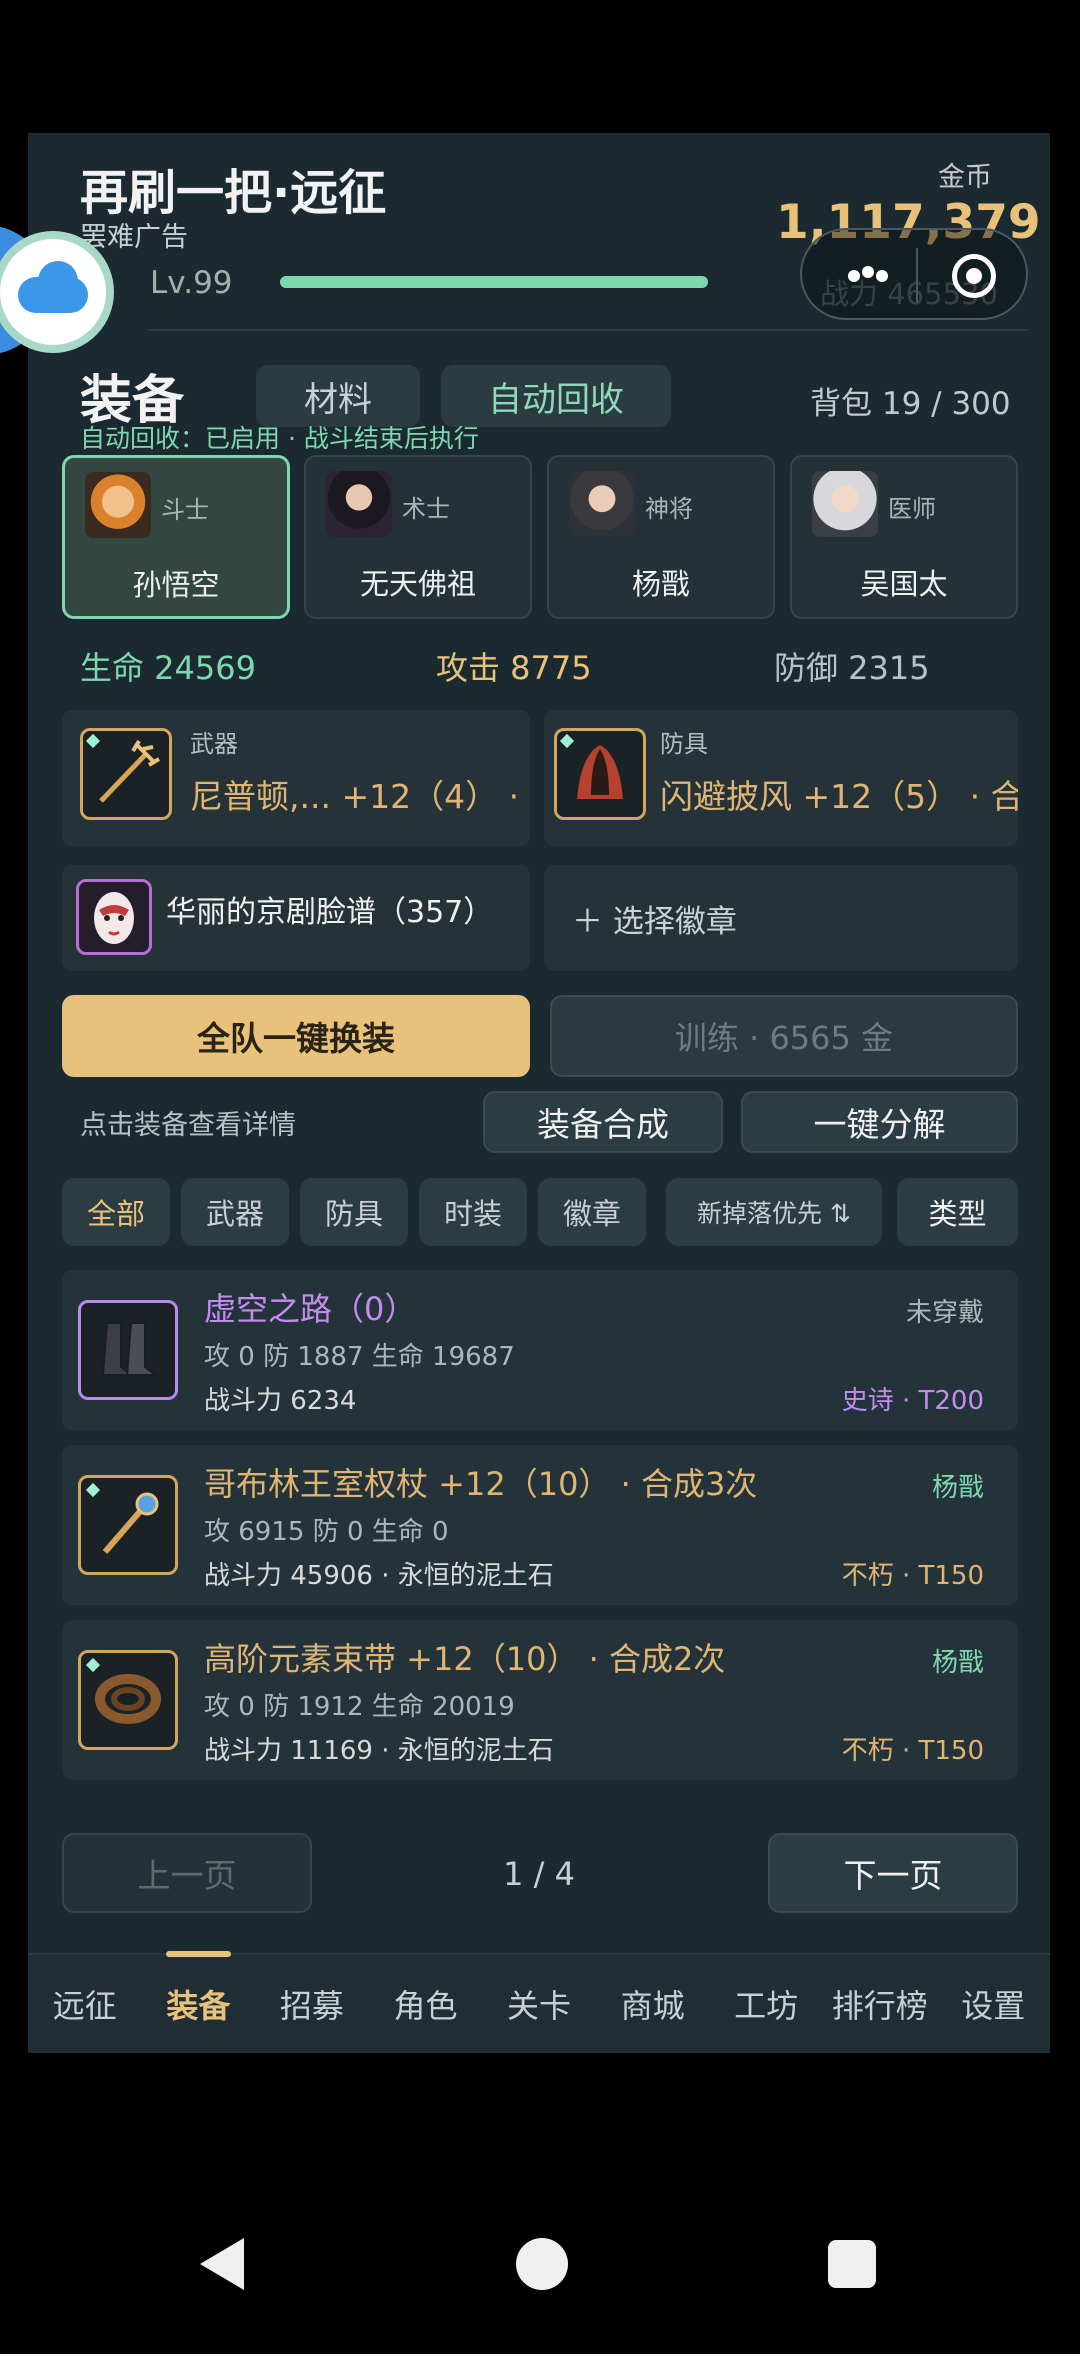 The height and width of the screenshot is (2354, 1080). I want to click on synthesize-button: 装备合成, so click(603, 1122).